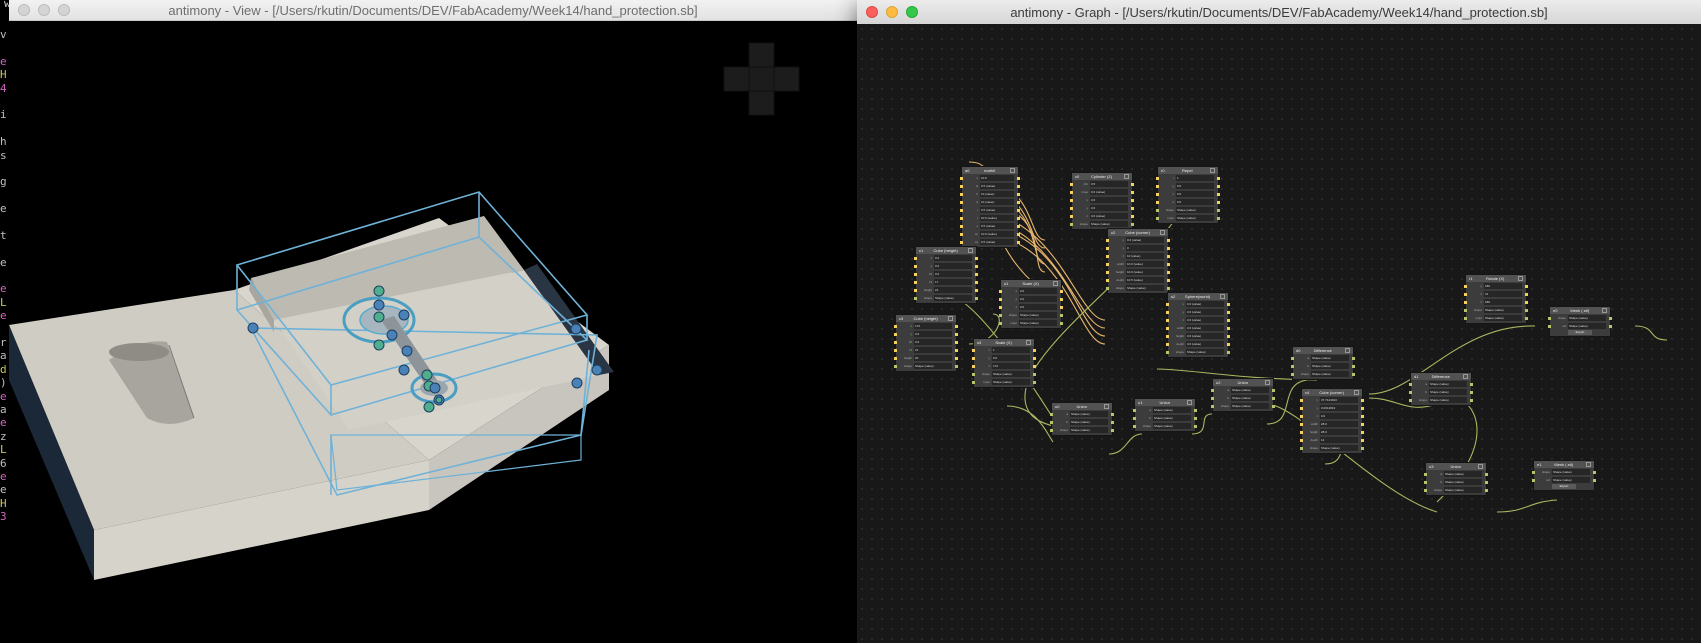 The width and height of the screenshot is (1701, 643). What do you see at coordinates (997, 234) in the screenshot?
I see `node-row-value: 10.0 (value)` at bounding box center [997, 234].